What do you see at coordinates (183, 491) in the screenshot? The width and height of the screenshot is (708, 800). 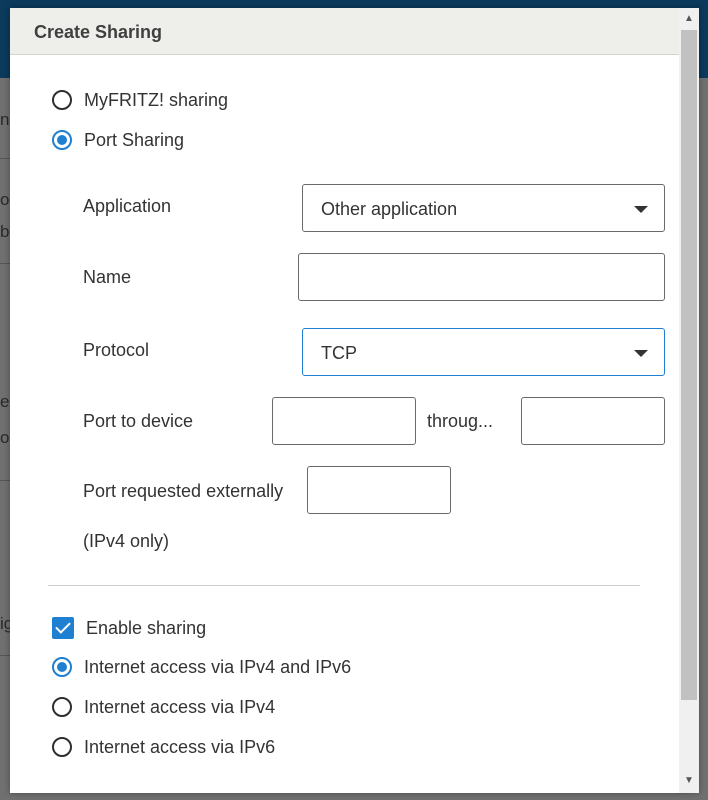 I see `port-external-label: Port requested externally` at bounding box center [183, 491].